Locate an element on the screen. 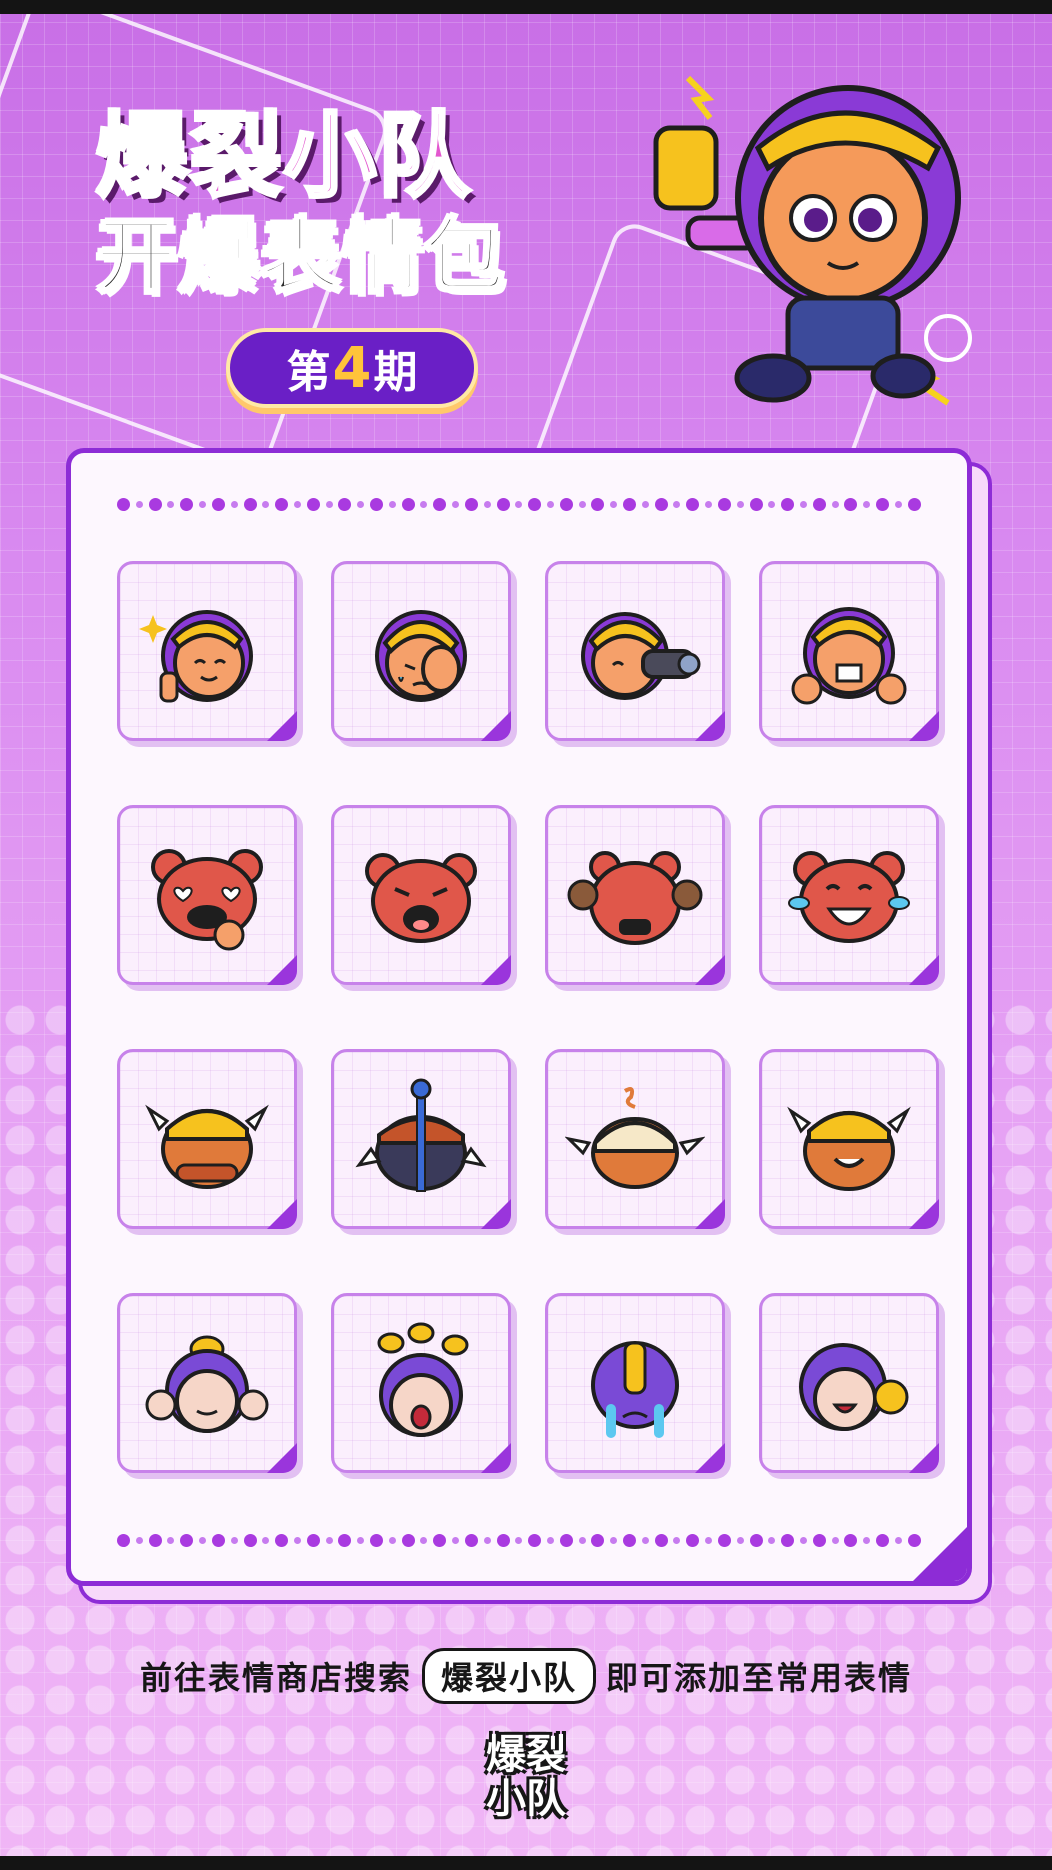  bear-crying-icon is located at coordinates (421, 898).